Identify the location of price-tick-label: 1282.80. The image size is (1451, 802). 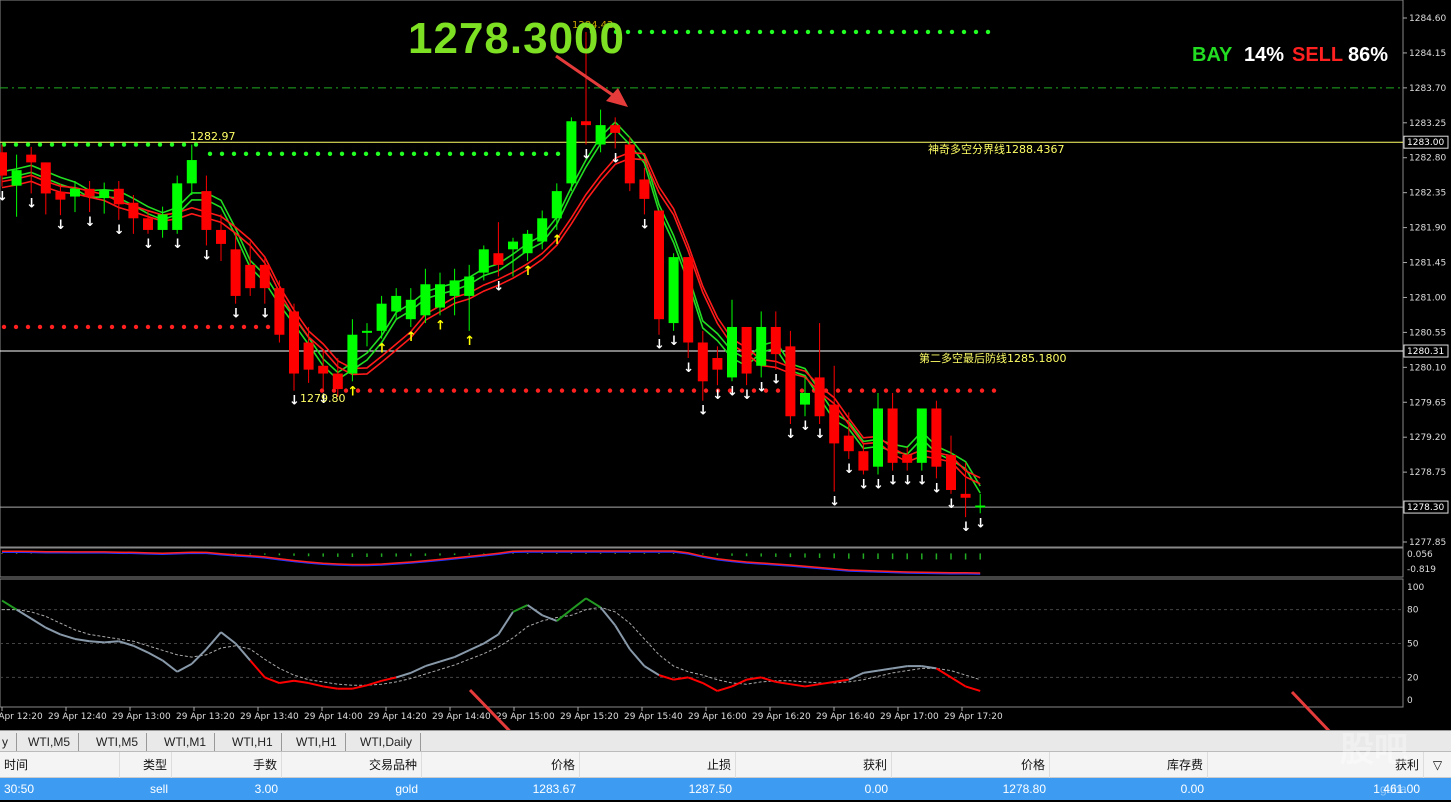
(1427, 159).